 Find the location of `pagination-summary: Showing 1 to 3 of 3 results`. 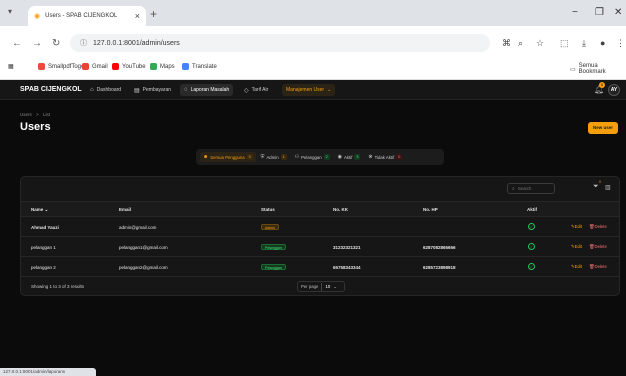

pagination-summary: Showing 1 to 3 of 3 results is located at coordinates (58, 286).